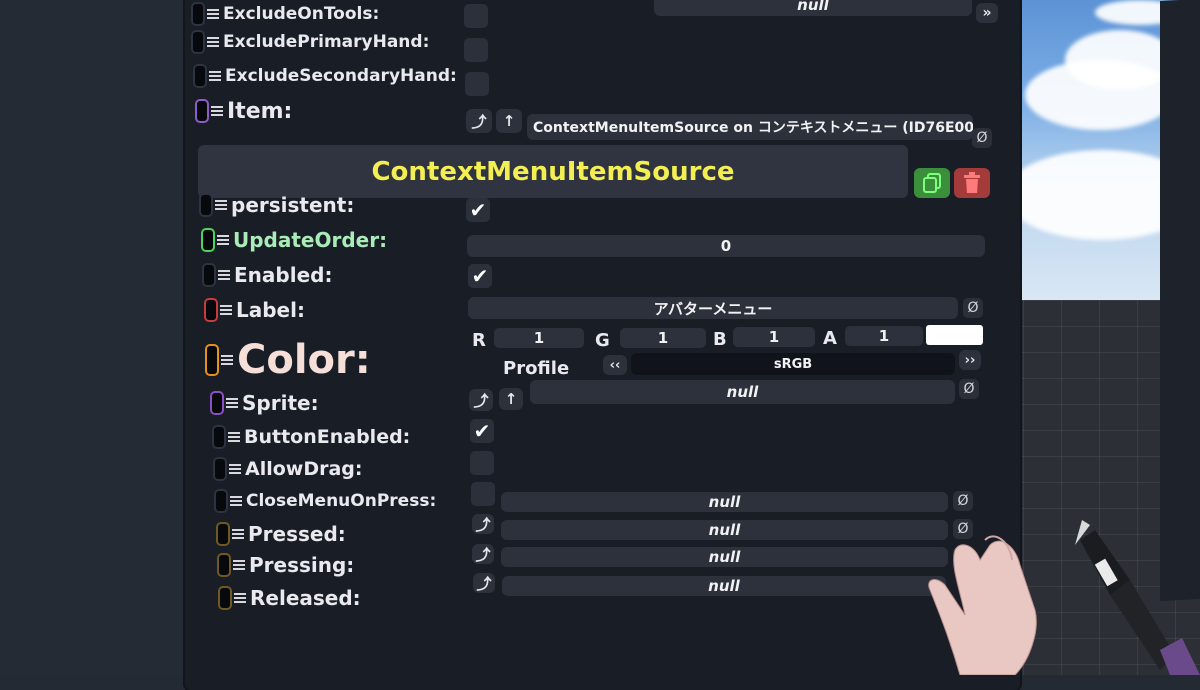 The width and height of the screenshot is (1200, 690). What do you see at coordinates (724, 557) in the screenshot?
I see `pressing-field: null` at bounding box center [724, 557].